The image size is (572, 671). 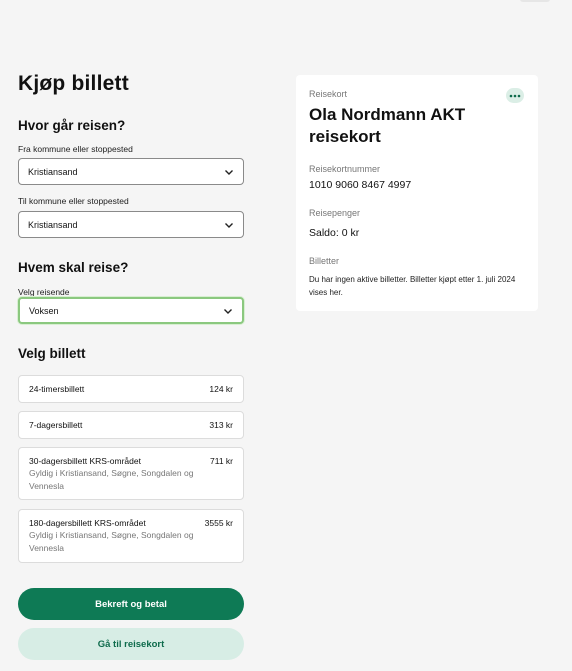 I want to click on from-label: Fra kommune eller stoppested, so click(x=75, y=149).